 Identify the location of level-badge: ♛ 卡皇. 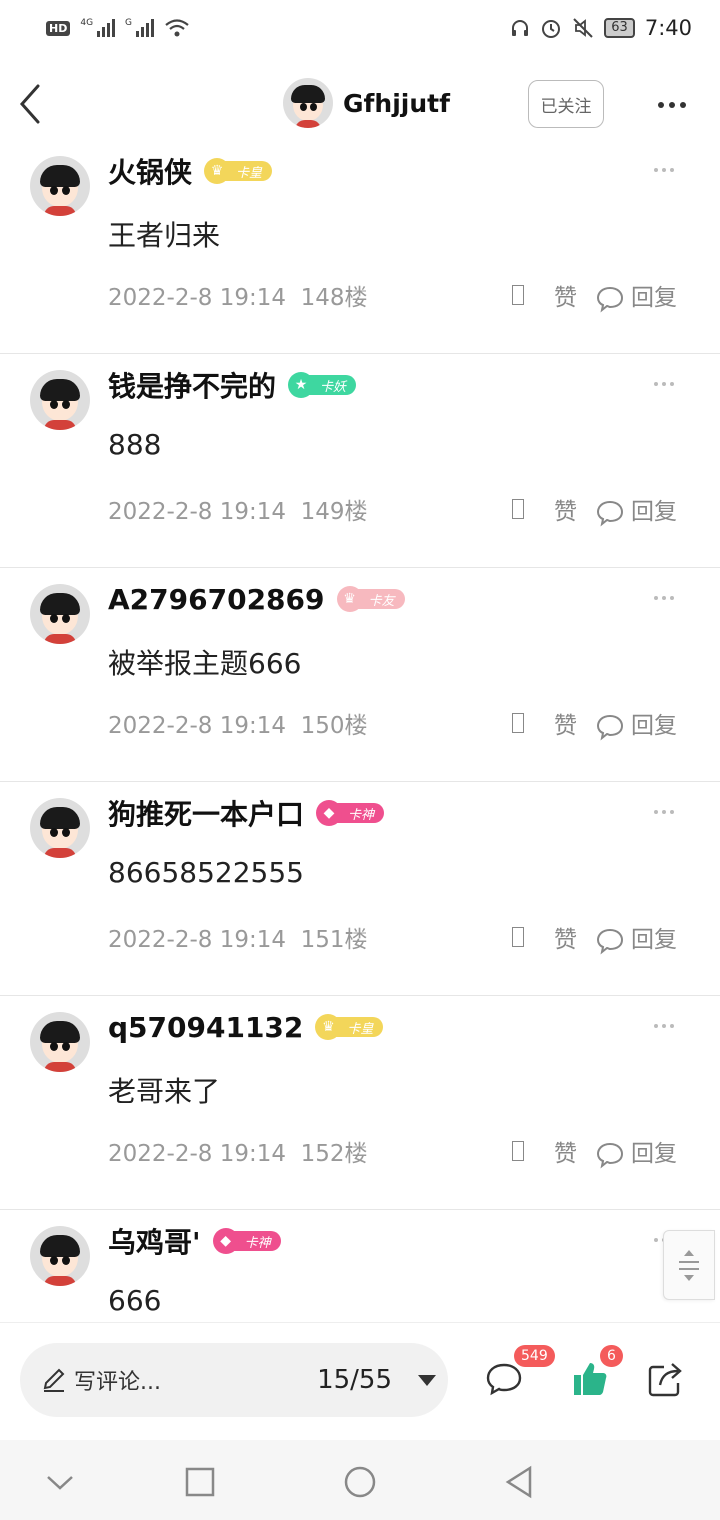
(349, 1027).